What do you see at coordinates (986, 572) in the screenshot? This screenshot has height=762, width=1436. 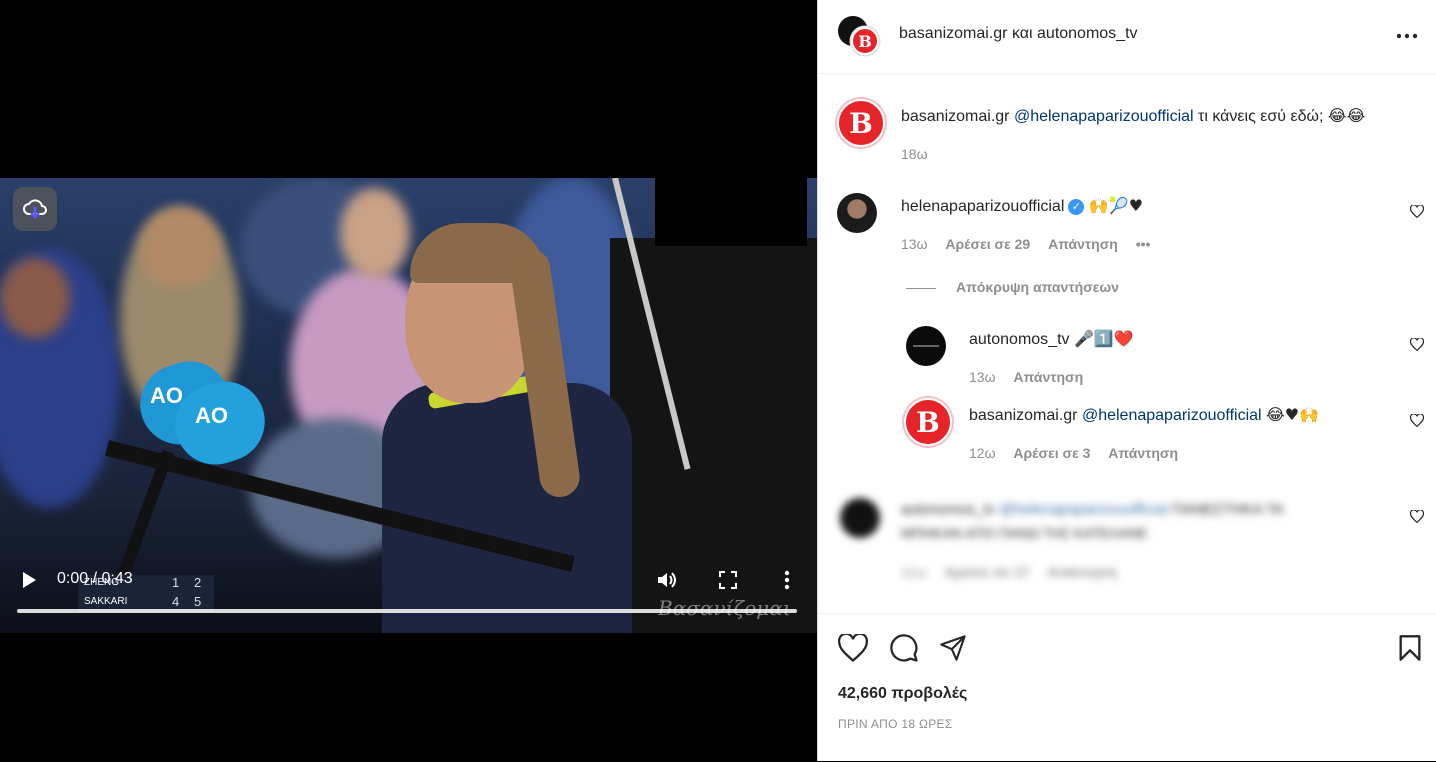 I see `comment-likes: Αρέσει σε 17` at bounding box center [986, 572].